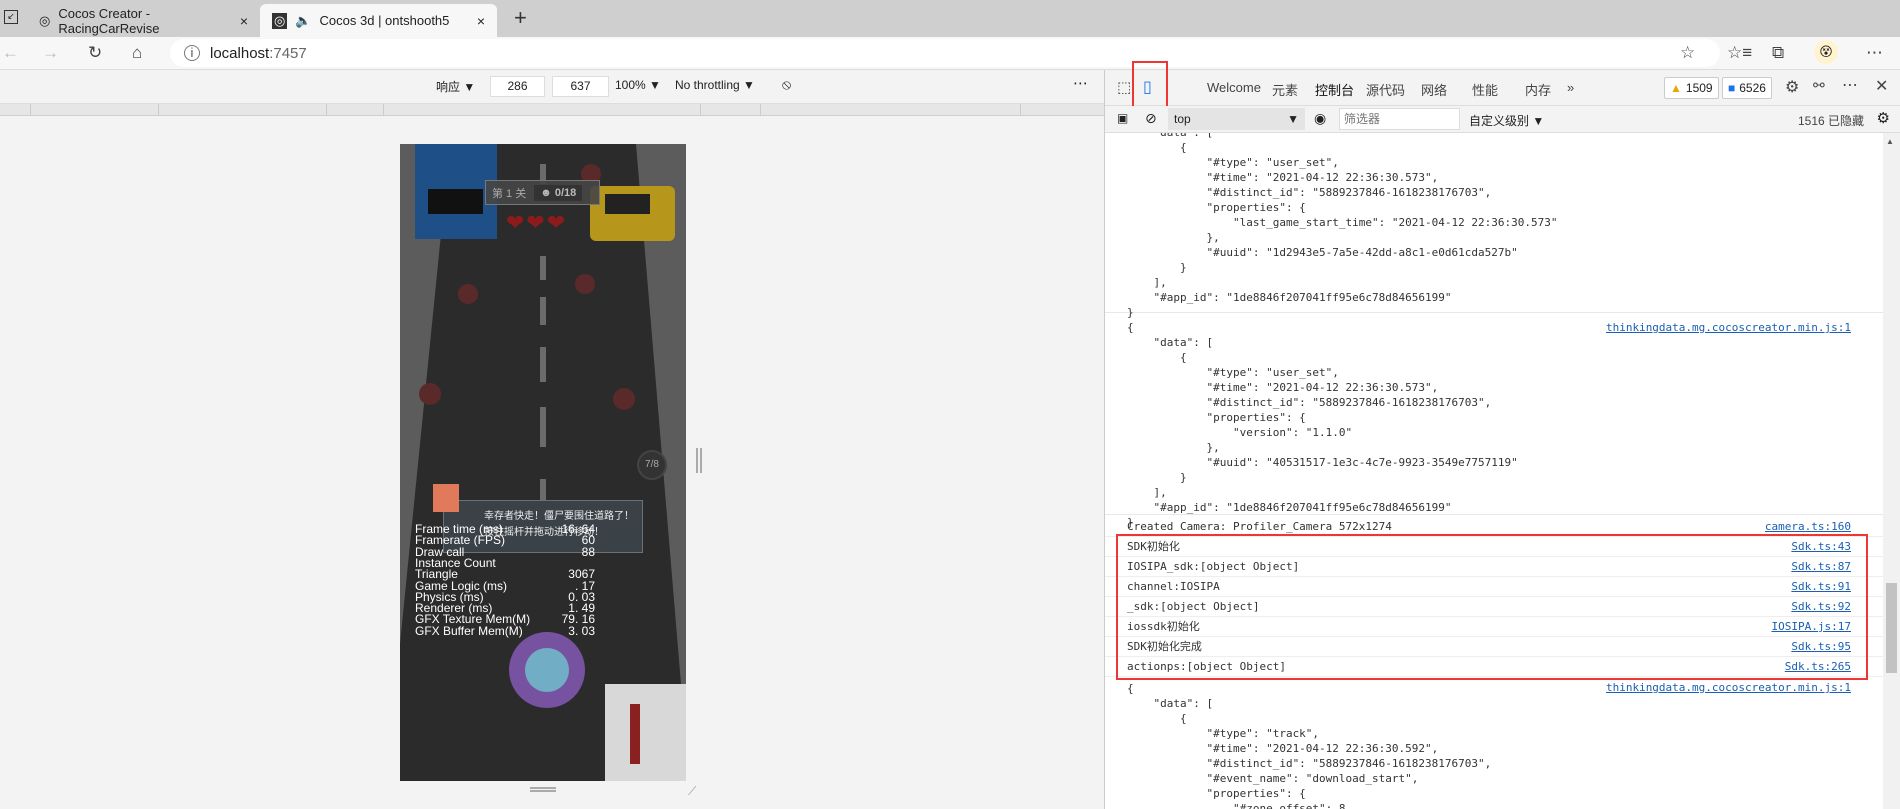  What do you see at coordinates (384, 20) in the screenshot?
I see `tab-title: Cocos 3d | ontshooth5` at bounding box center [384, 20].